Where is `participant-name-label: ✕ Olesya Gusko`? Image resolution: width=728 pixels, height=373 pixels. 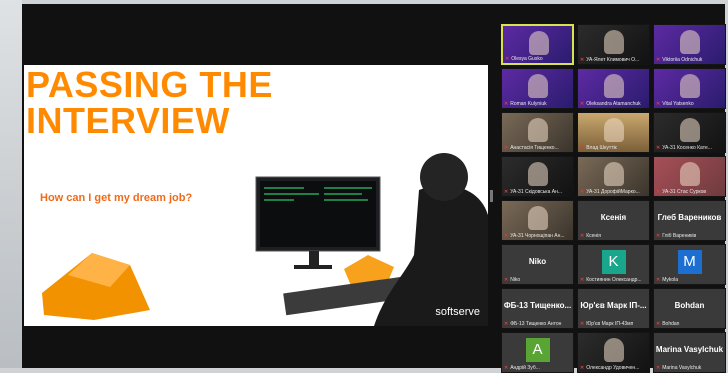 participant-name-label: ✕ Olesya Gusko is located at coordinates (537, 59).